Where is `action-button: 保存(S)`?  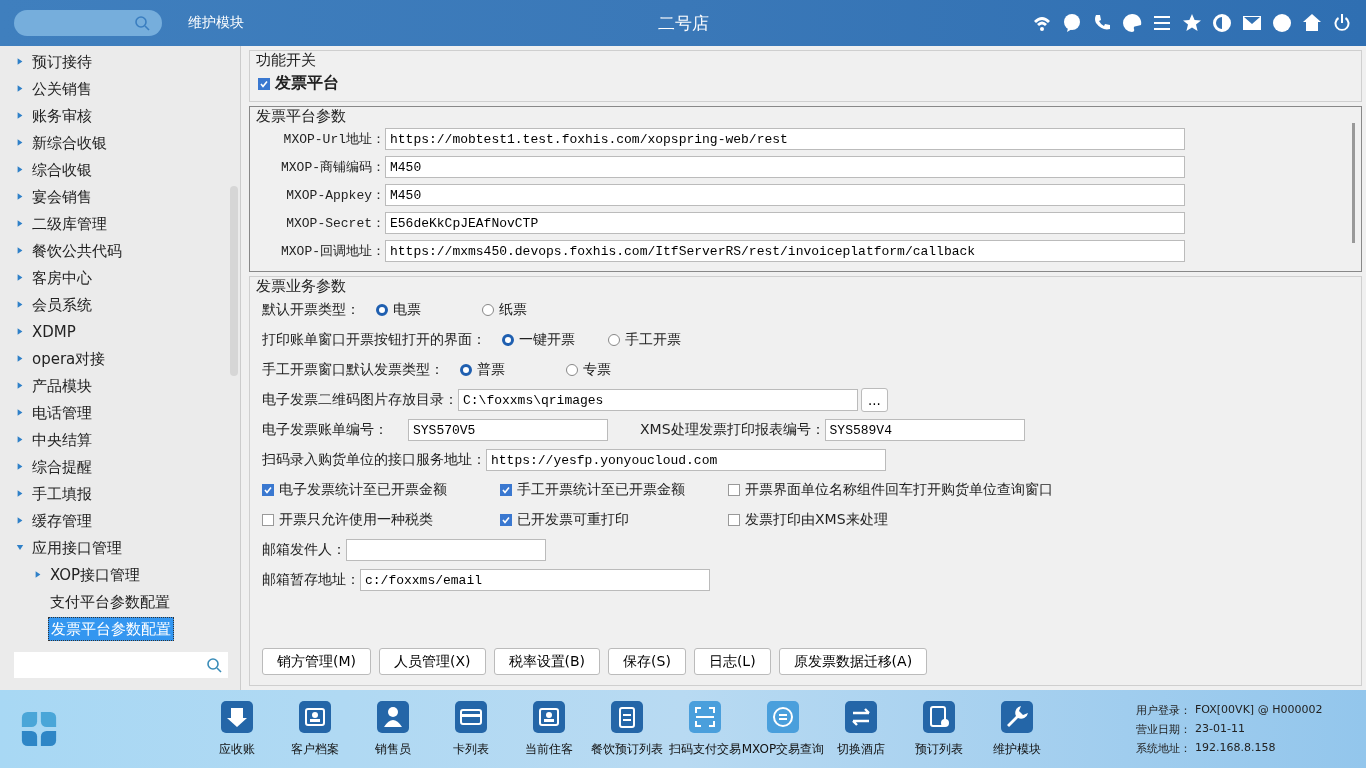 action-button: 保存(S) is located at coordinates (647, 661).